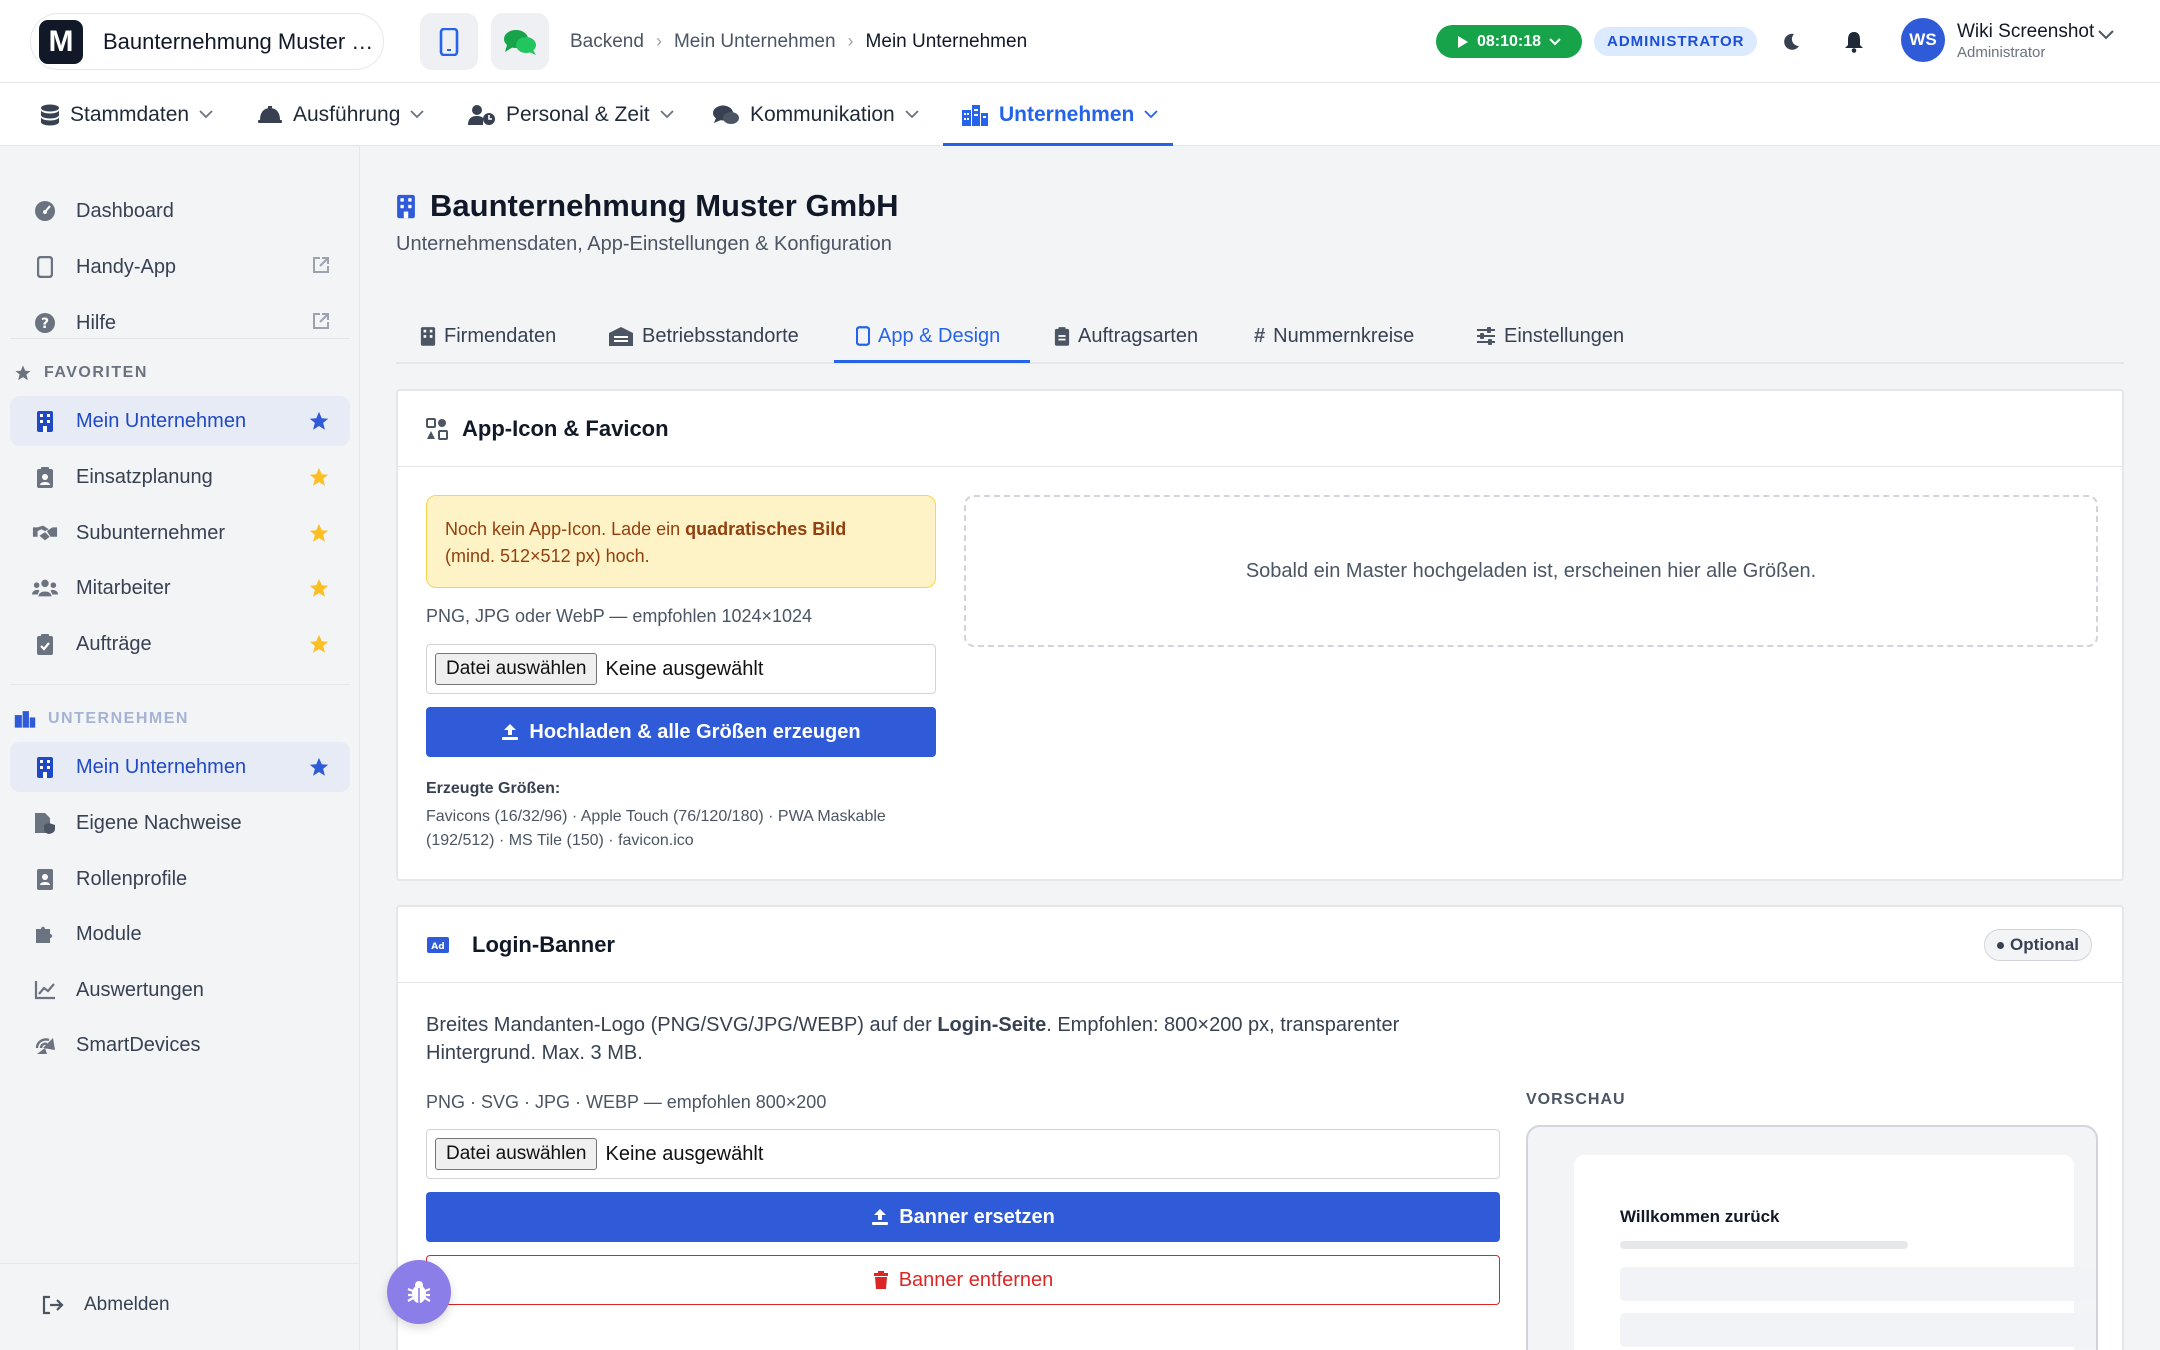 This screenshot has height=1350, width=2160. I want to click on nav-label: Ausführung, so click(347, 114).